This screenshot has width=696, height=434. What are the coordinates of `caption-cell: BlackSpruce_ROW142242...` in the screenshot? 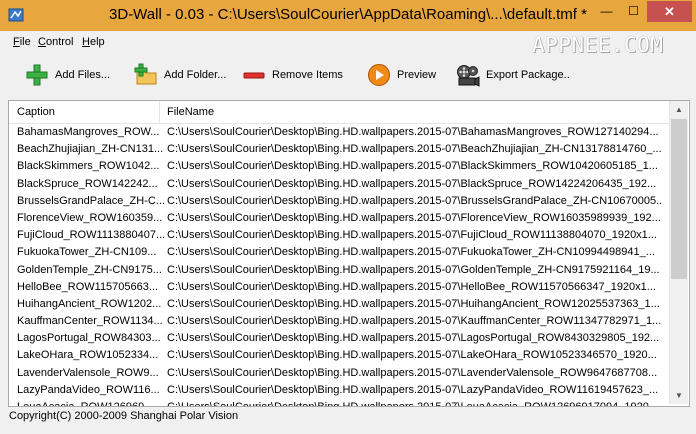 It's located at (87, 183).